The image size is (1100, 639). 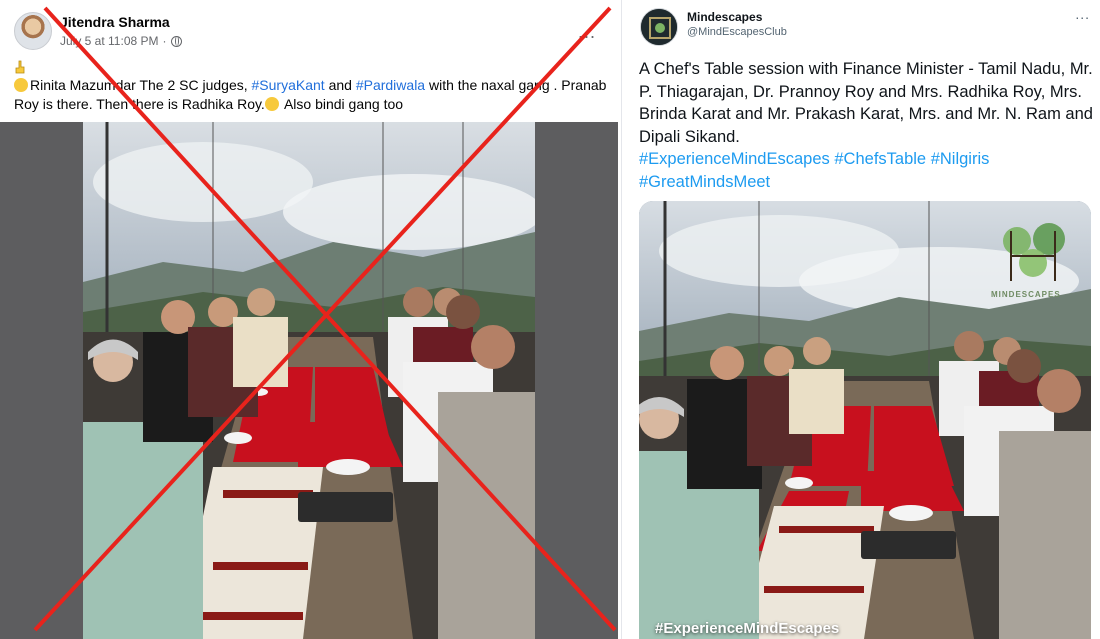 I want to click on post-meta: July 5 at 11:08 PM ·, so click(x=121, y=41).